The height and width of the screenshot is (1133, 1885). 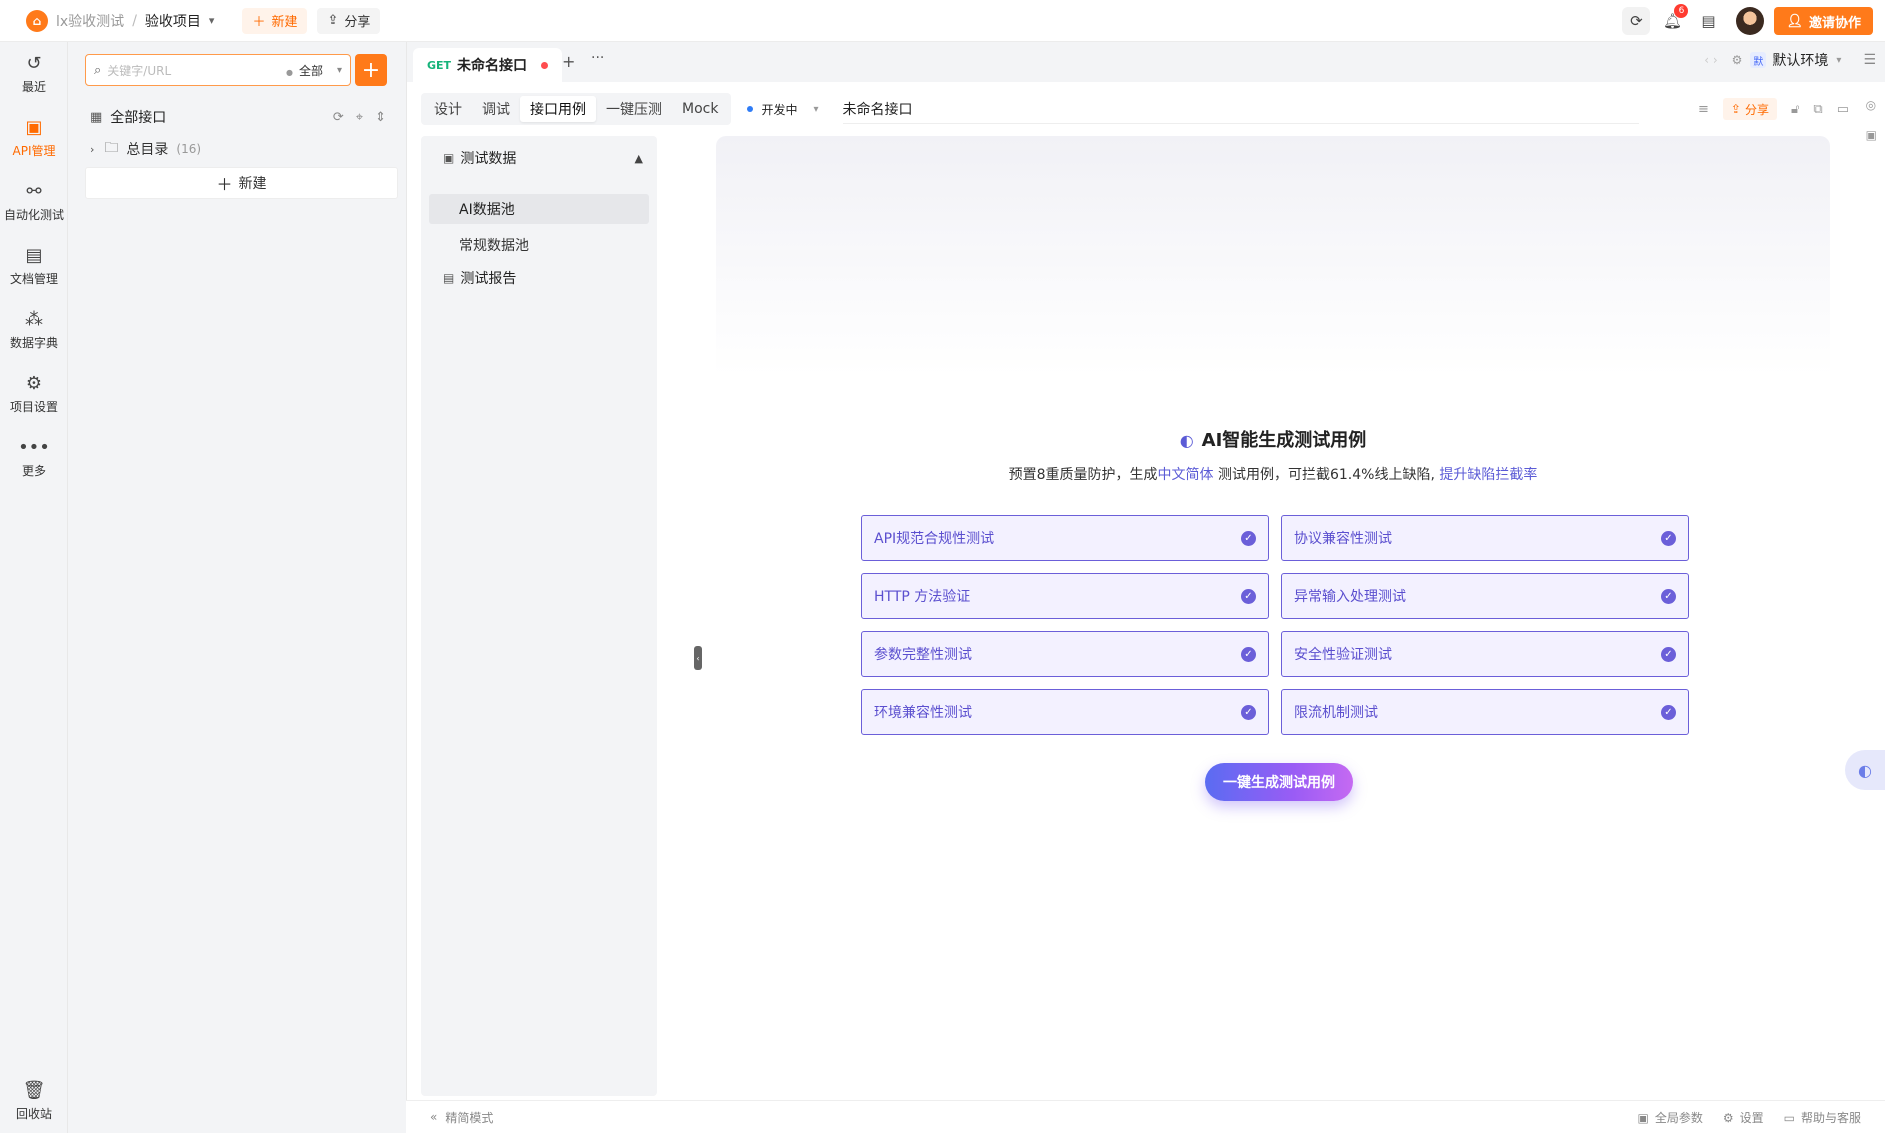 I want to click on team-name: lx验收测试, so click(x=90, y=21).